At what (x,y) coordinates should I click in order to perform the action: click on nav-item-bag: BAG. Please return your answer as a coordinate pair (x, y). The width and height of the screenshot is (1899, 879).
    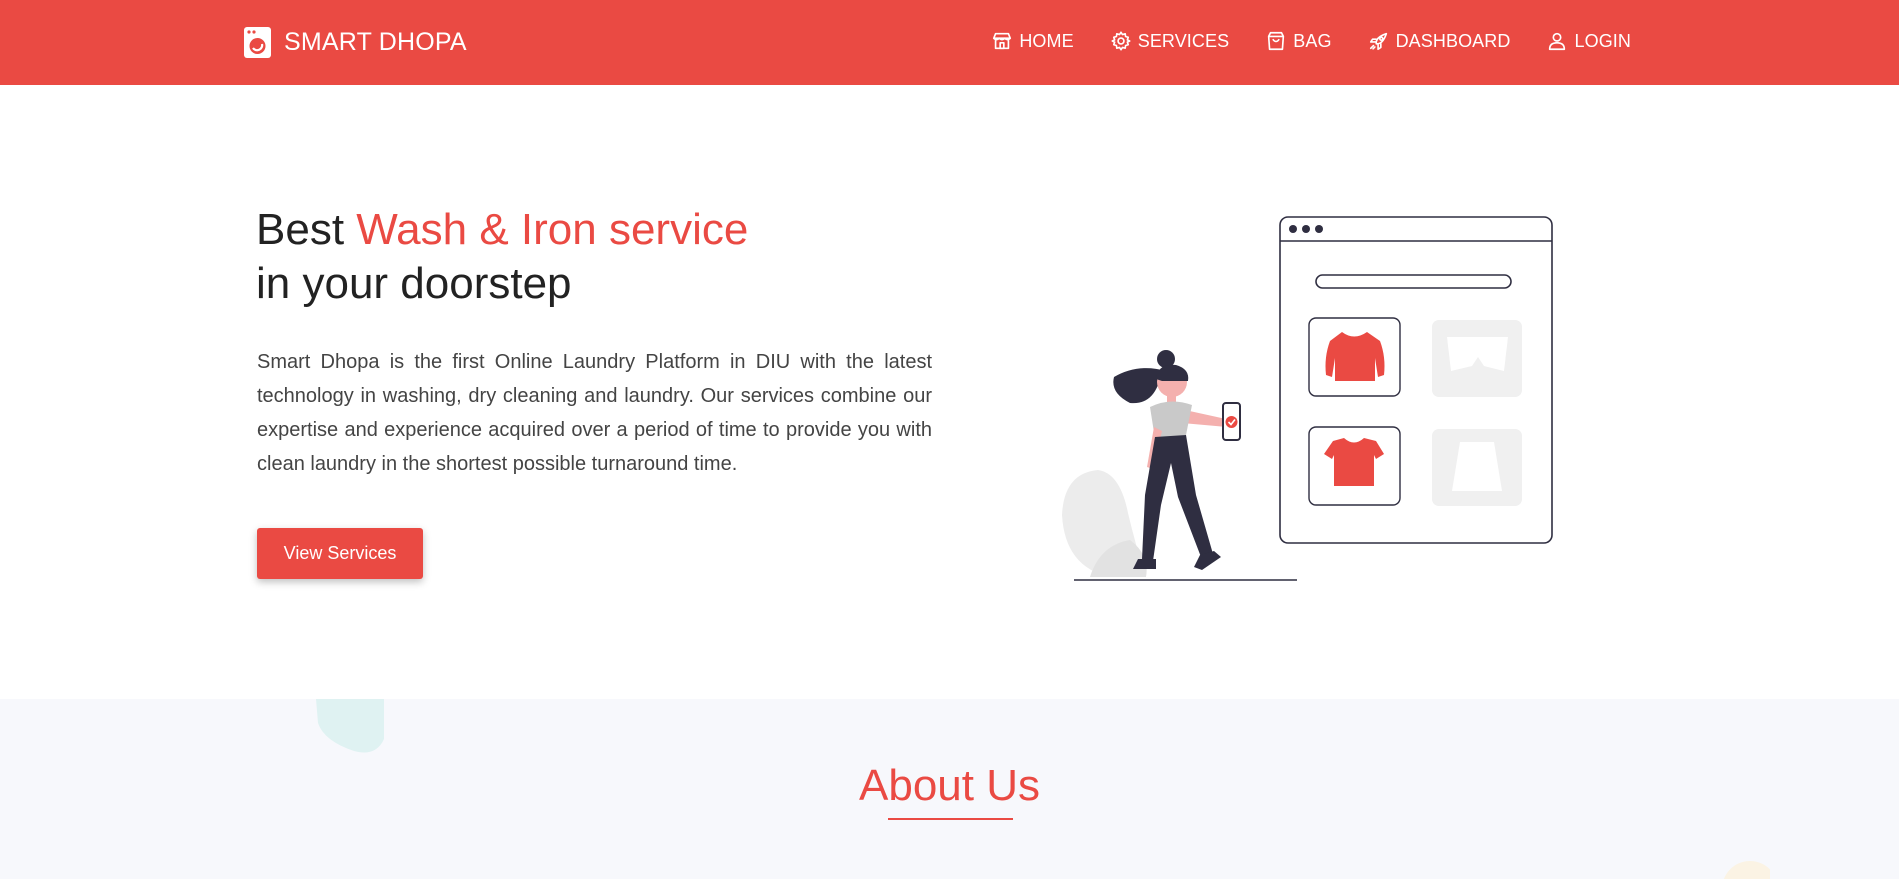
    Looking at the image, I should click on (1298, 41).